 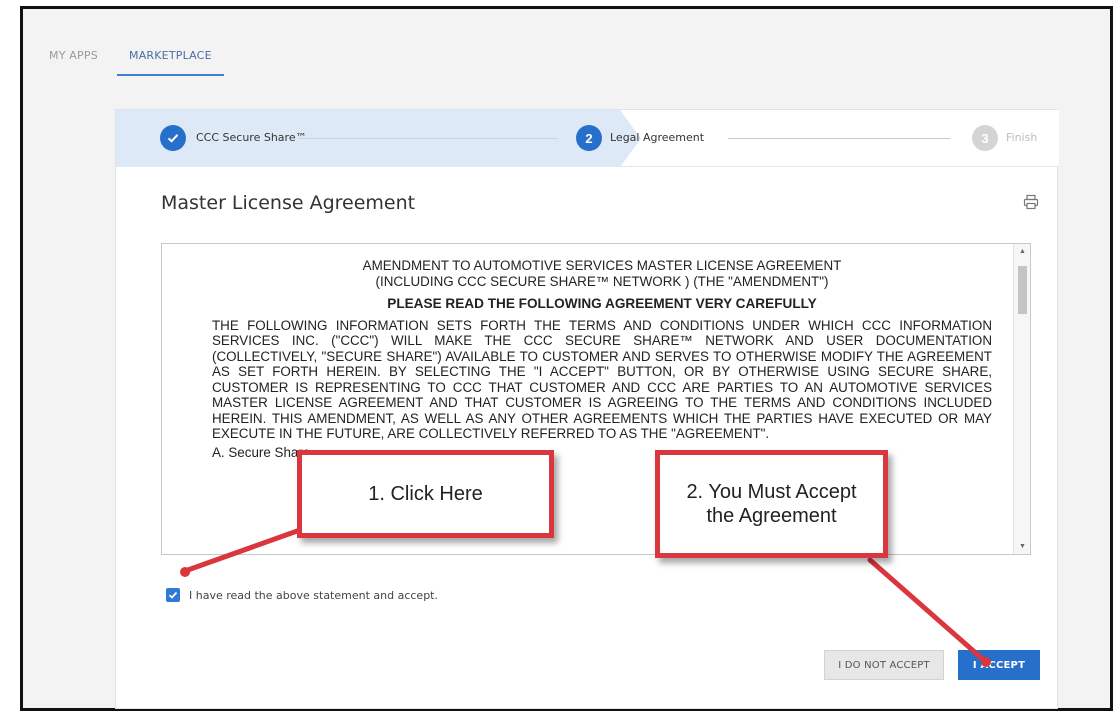 I want to click on scrollbar-thumb, so click(x=1022, y=290).